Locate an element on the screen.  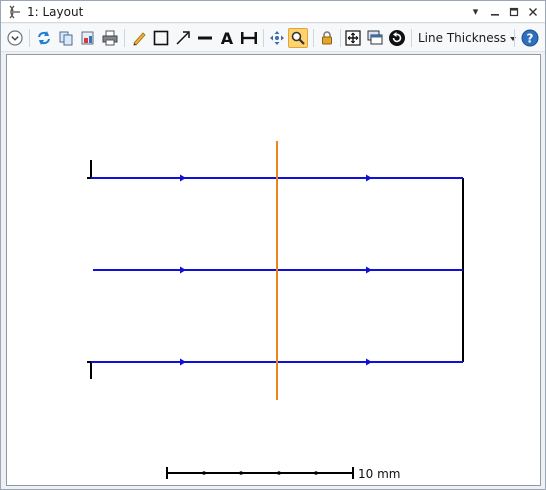
arrow-icon is located at coordinates (183, 38).